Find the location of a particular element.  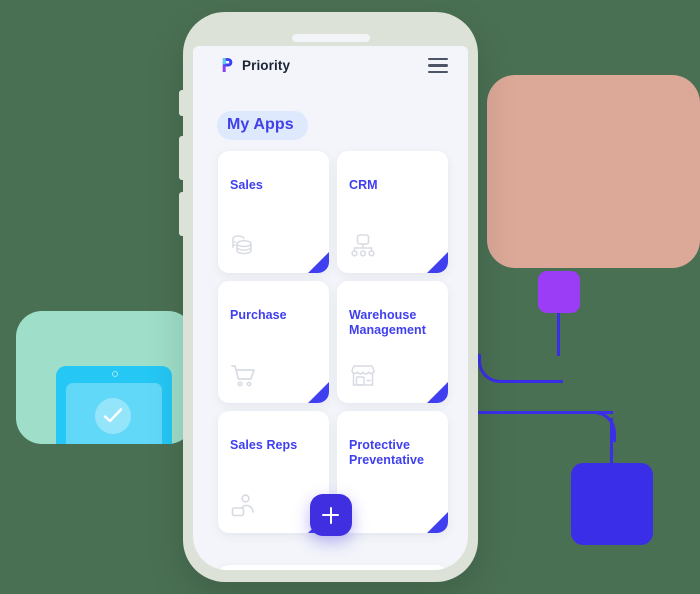

app-card-title: Purchase is located at coordinates (258, 315).